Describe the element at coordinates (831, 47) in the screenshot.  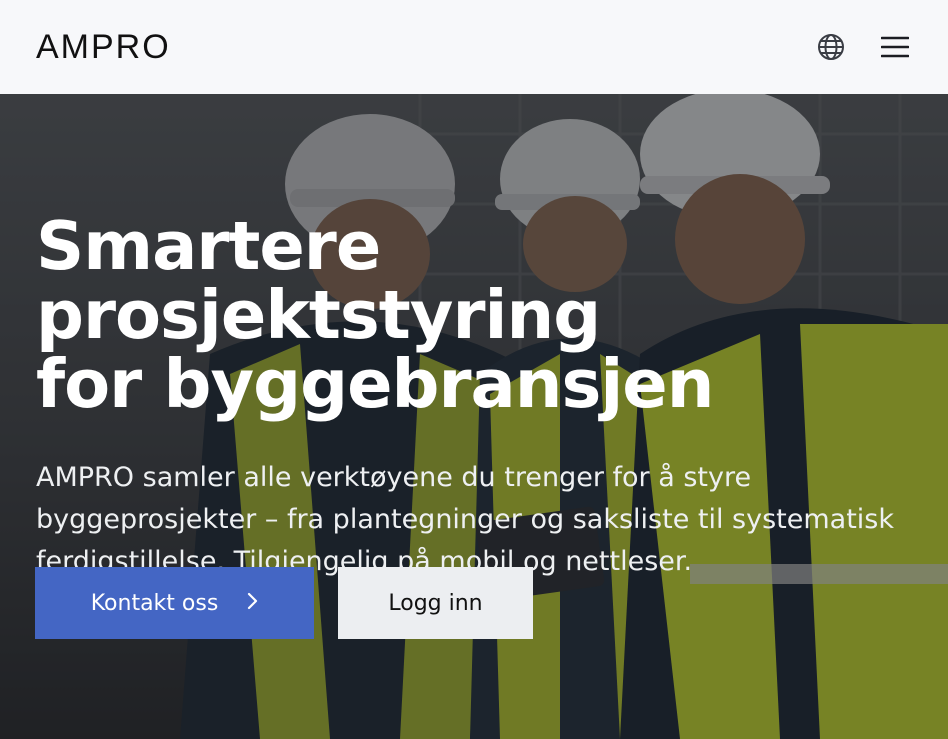
I see `globe-icon` at that location.